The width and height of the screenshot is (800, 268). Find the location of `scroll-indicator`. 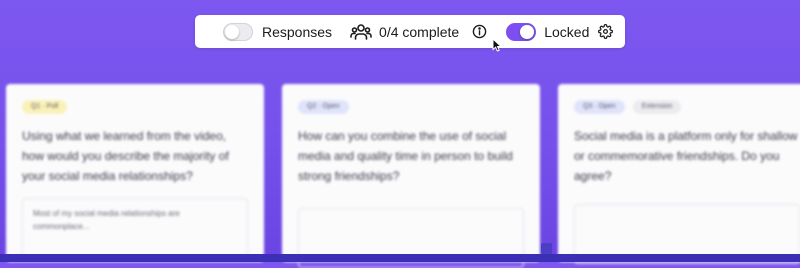

scroll-indicator is located at coordinates (546, 248).